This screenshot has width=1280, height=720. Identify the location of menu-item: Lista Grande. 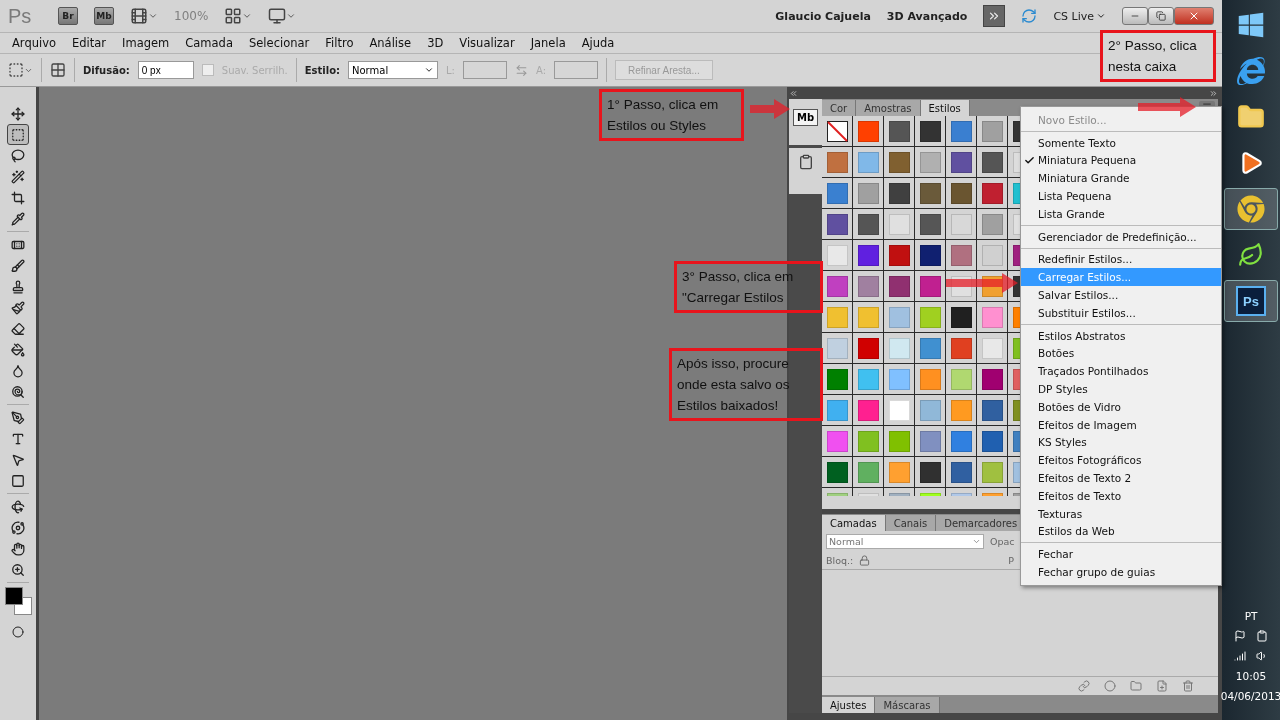
(1121, 214).